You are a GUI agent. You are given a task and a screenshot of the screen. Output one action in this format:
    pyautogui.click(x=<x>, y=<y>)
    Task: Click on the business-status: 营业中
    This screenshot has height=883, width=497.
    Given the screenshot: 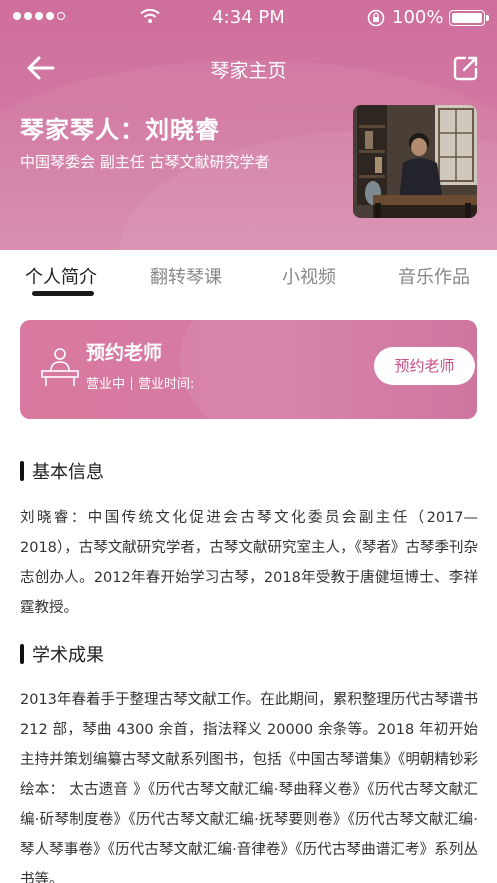 What is the action you would take?
    pyautogui.click(x=106, y=384)
    